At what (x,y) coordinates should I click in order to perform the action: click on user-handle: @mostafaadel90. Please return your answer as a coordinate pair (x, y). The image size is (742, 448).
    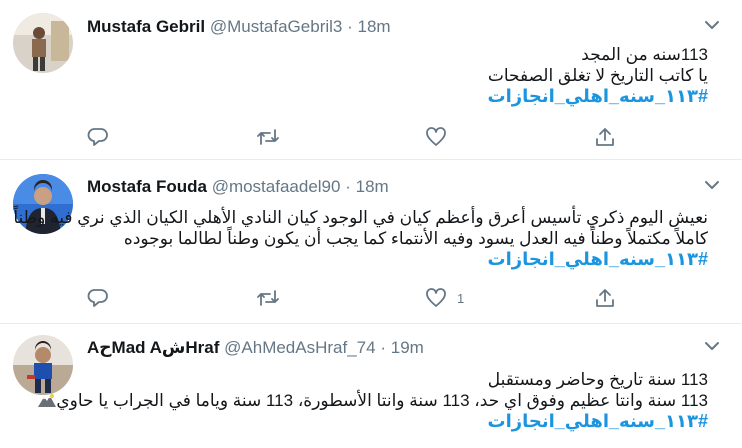
    Looking at the image, I should click on (276, 186).